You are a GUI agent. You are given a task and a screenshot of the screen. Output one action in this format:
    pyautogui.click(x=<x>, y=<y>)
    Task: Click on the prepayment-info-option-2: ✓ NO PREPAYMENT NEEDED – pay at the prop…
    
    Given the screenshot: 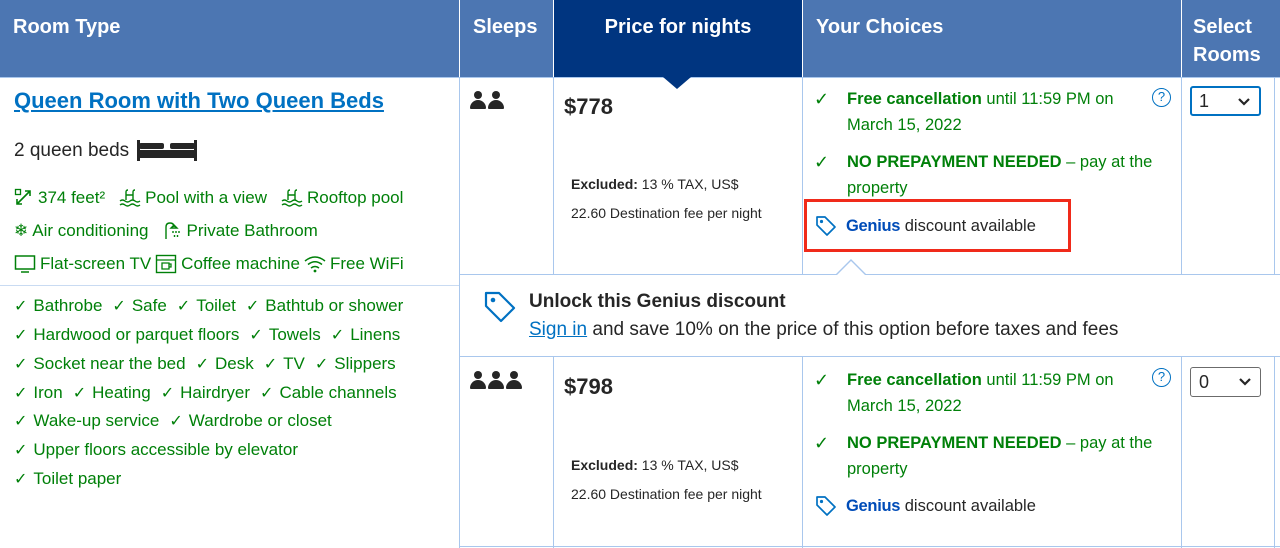 What is the action you would take?
    pyautogui.click(x=984, y=456)
    